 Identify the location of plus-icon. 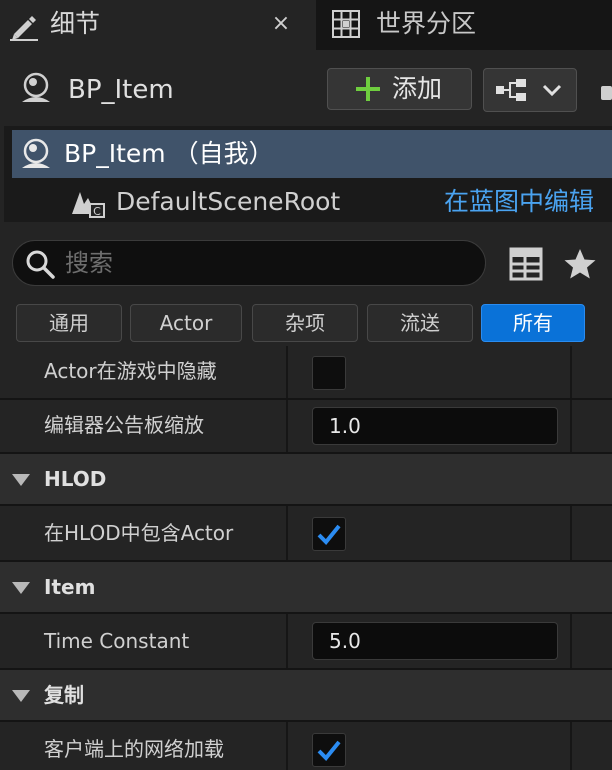
(368, 89).